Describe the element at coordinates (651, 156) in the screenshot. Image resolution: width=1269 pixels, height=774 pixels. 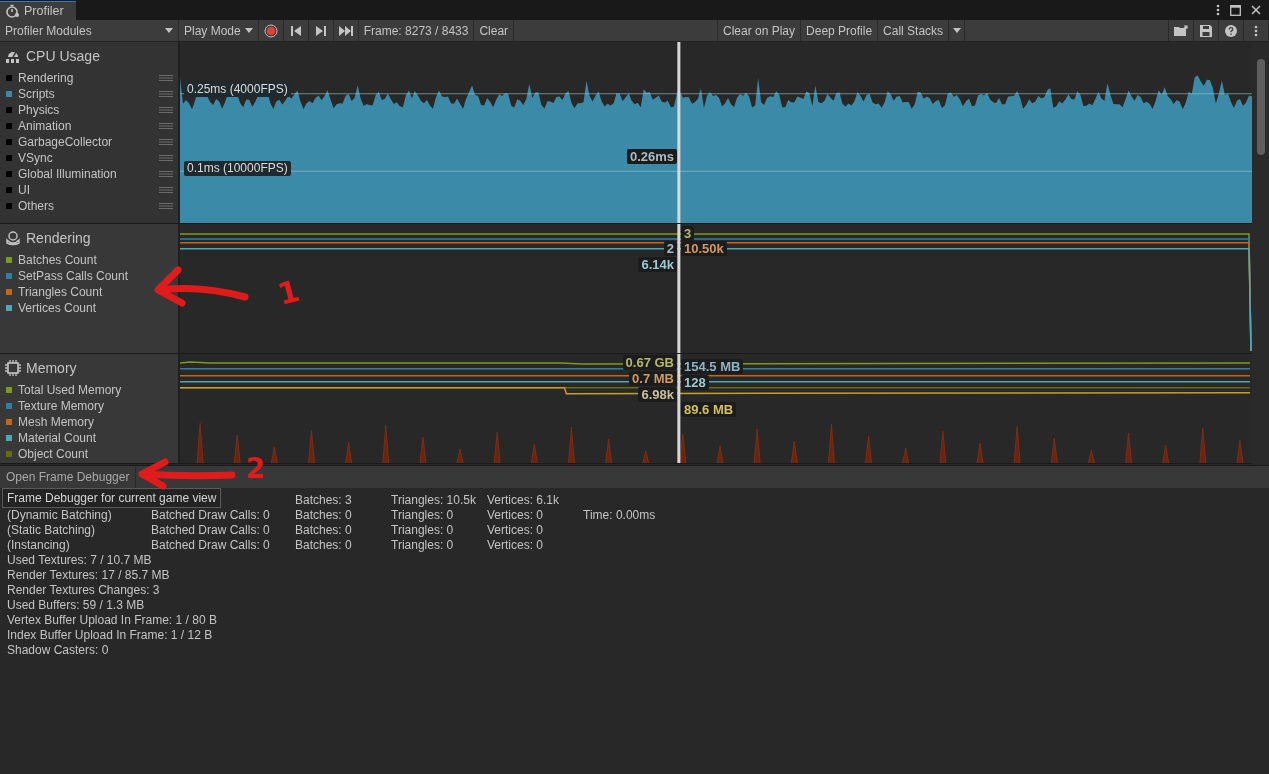
I see `value-readout: 0.26ms` at that location.